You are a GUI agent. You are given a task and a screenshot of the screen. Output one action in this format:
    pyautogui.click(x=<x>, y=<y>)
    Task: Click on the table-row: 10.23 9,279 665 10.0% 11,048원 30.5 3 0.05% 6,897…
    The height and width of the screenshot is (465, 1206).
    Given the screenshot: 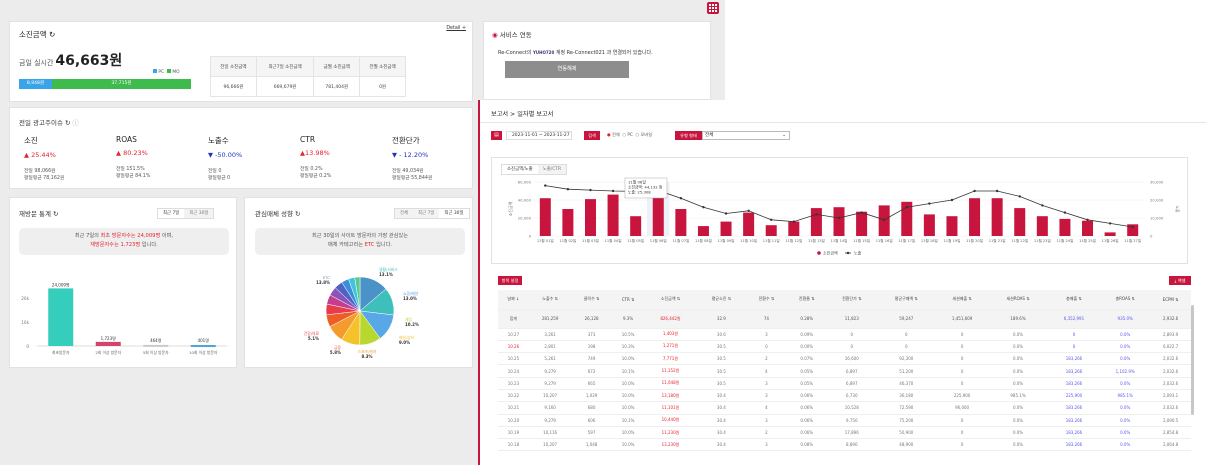 What is the action you would take?
    pyautogui.click(x=844, y=383)
    